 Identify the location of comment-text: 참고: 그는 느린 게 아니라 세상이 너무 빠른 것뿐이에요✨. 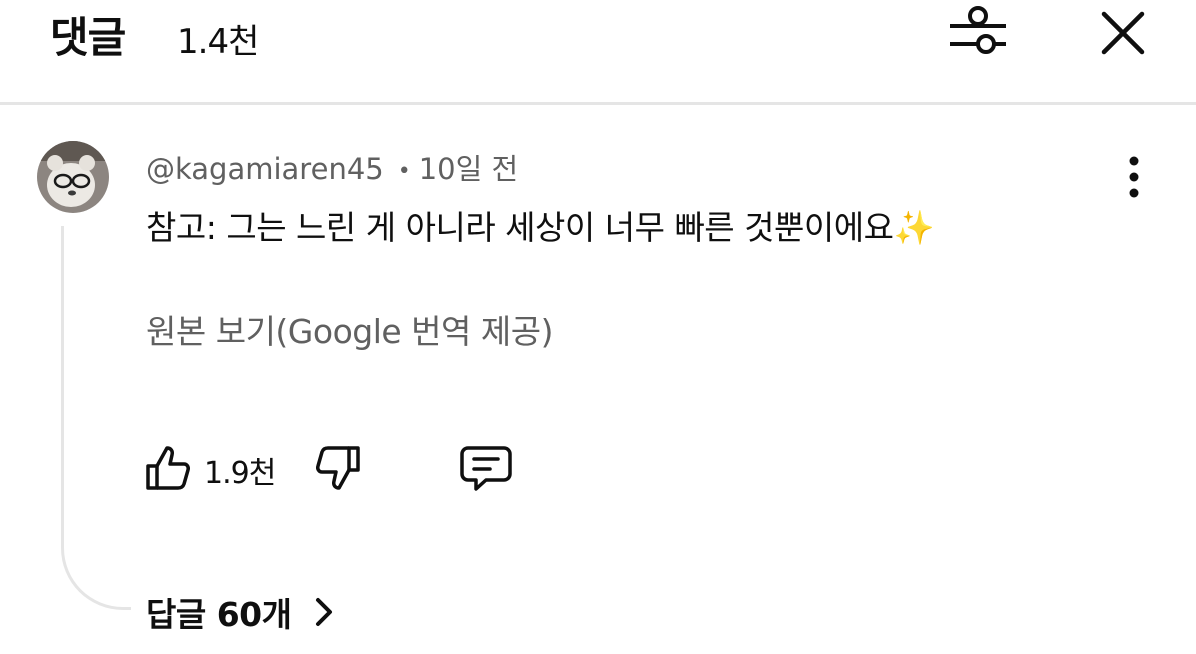
(540, 225).